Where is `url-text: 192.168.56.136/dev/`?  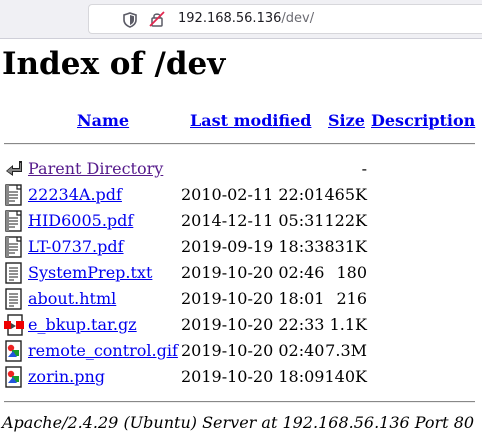
url-text: 192.168.56.136/dev/ is located at coordinates (246, 18).